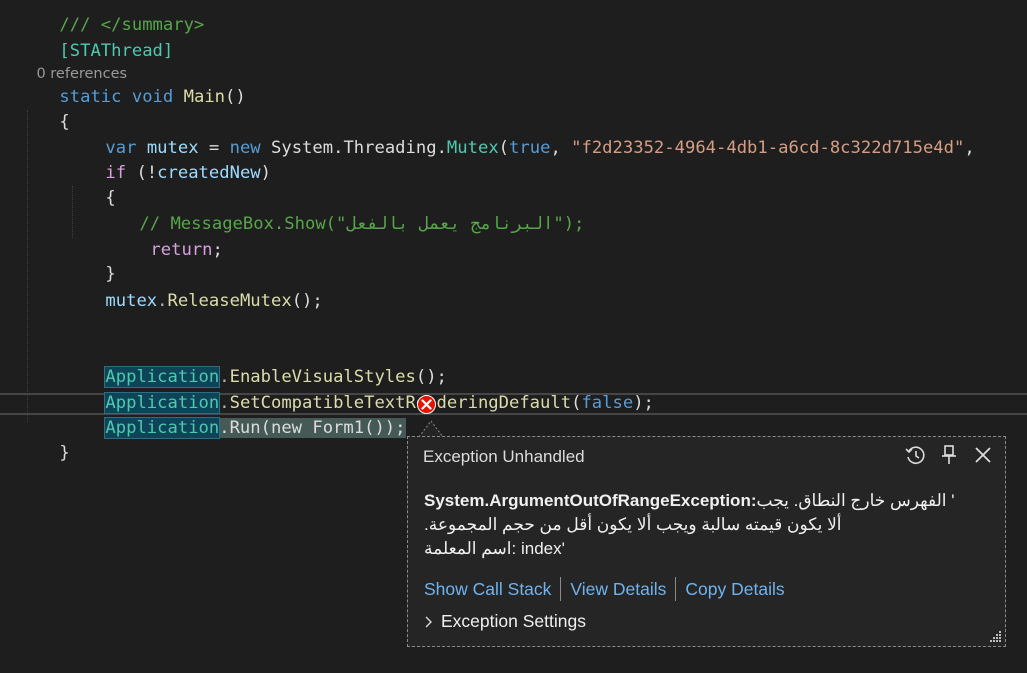  What do you see at coordinates (229, 301) in the screenshot?
I see `method-release-mutex: ReleaseMutex` at bounding box center [229, 301].